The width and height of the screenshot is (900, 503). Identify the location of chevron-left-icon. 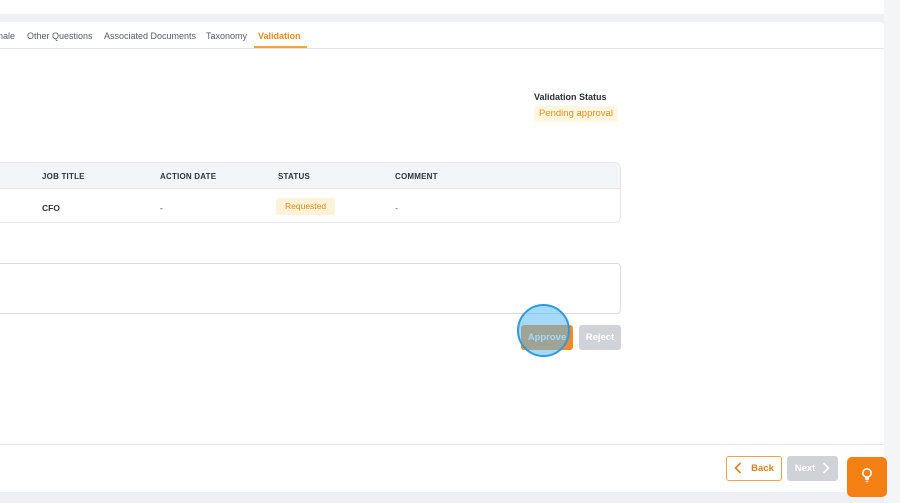
(738, 468).